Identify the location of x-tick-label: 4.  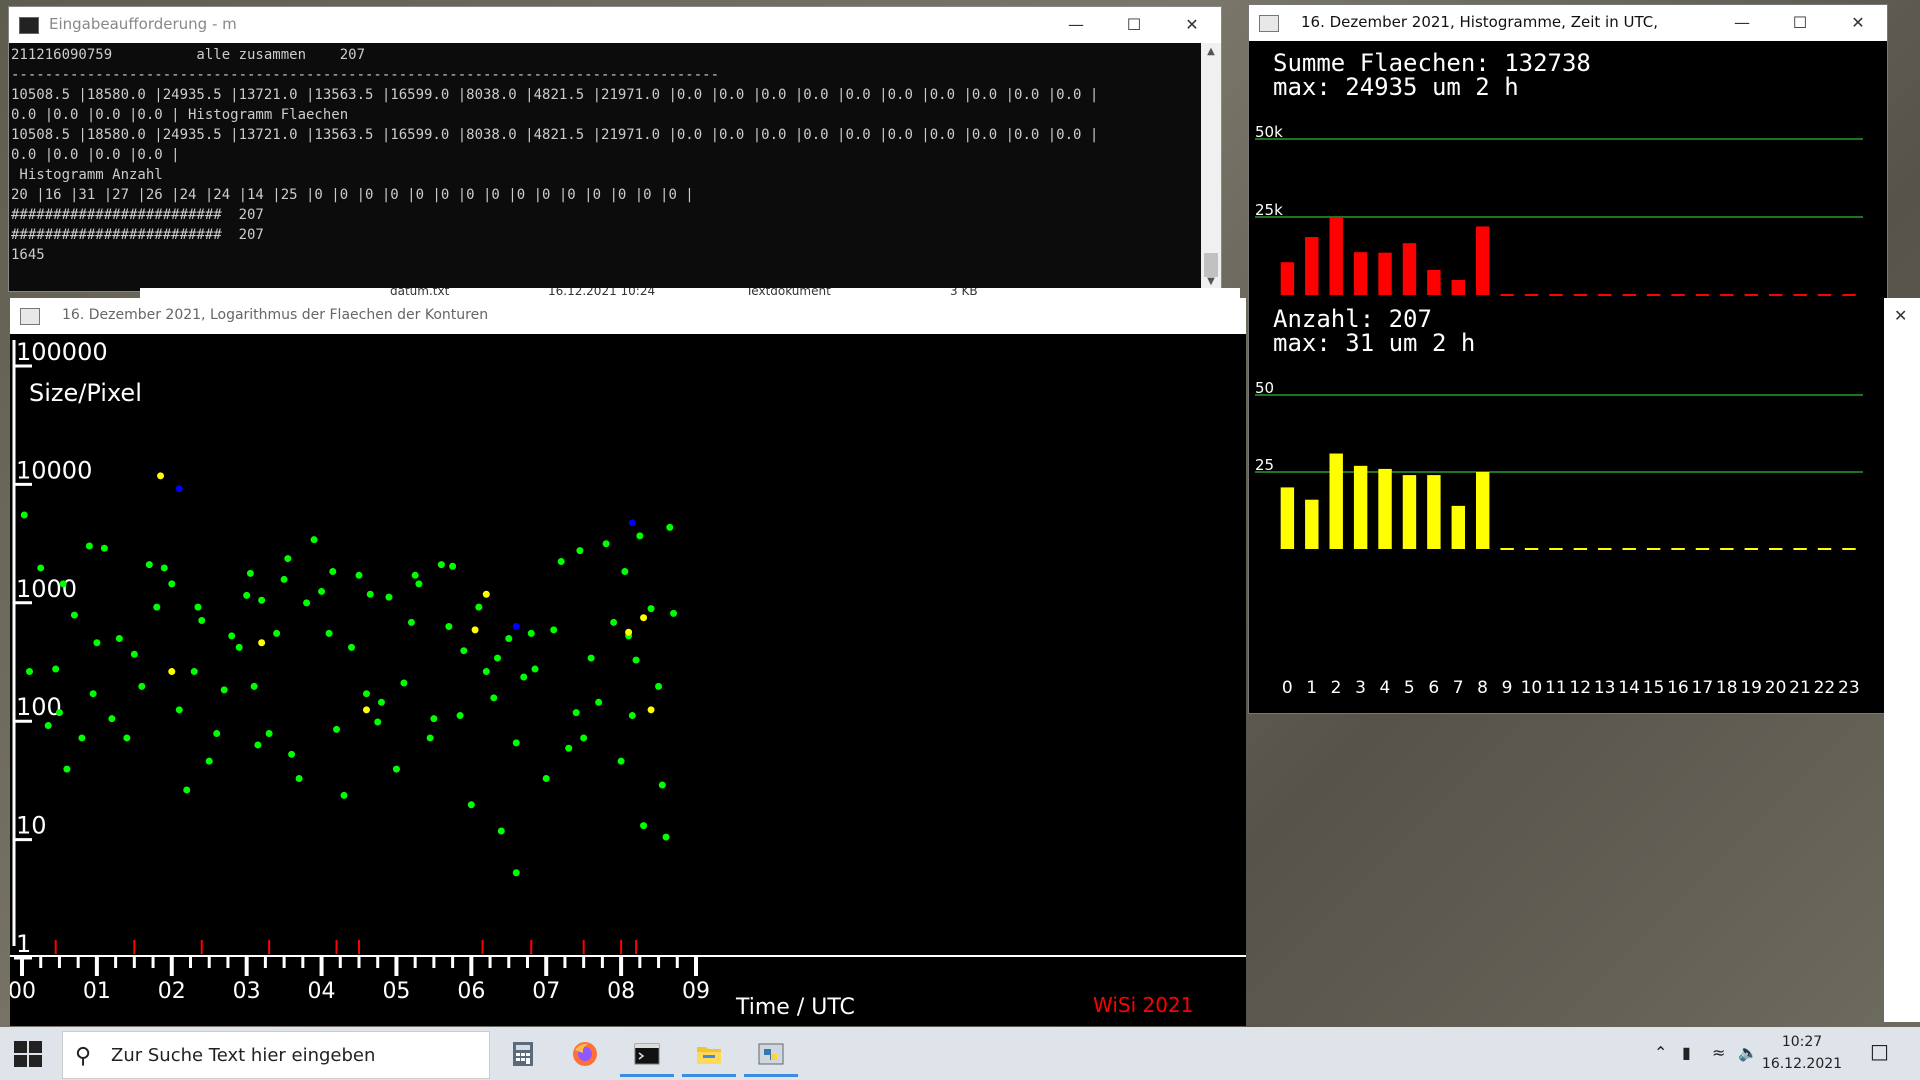
(1385, 688).